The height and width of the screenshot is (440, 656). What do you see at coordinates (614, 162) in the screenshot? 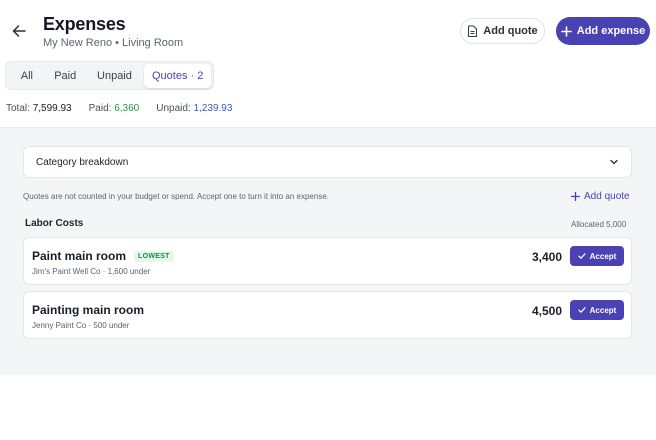
I see `chevron-down-icon` at bounding box center [614, 162].